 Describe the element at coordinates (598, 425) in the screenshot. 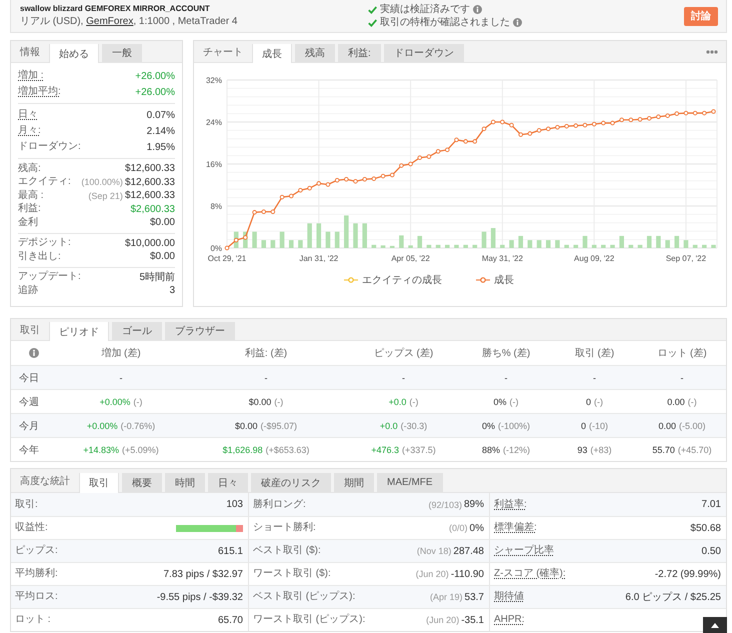

I see `cell-change: (-10)` at that location.